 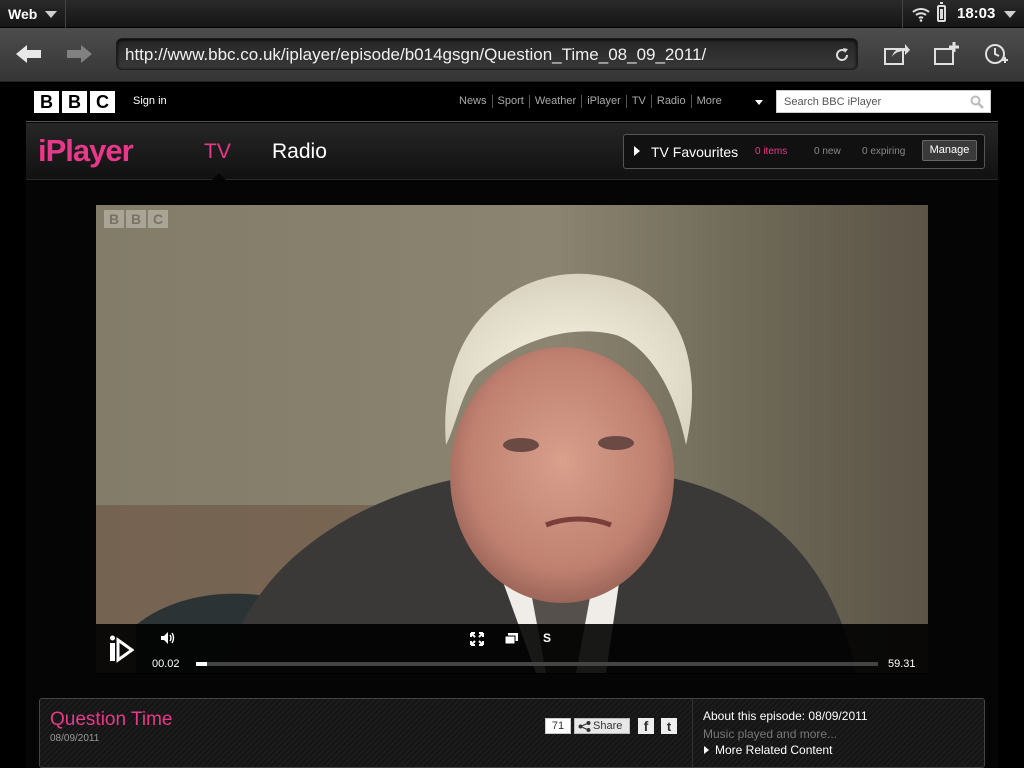 I want to click on new-card-icon, so click(x=947, y=54).